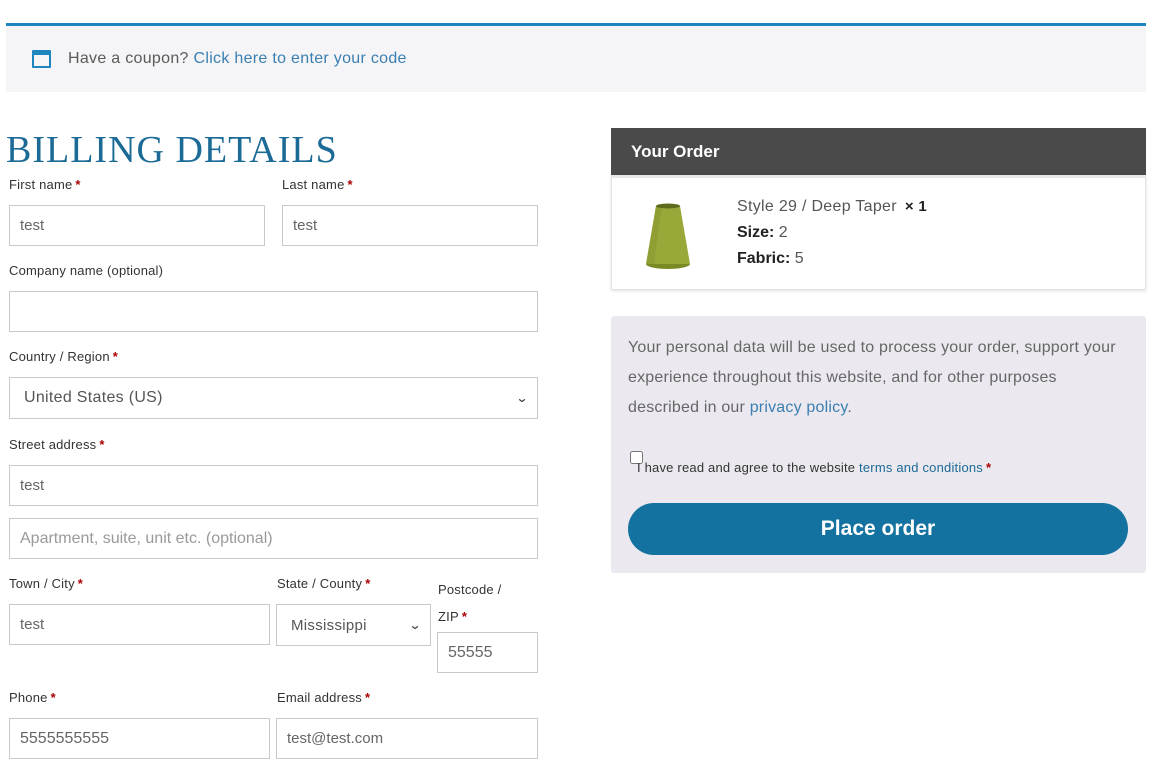 The image size is (1158, 780). I want to click on order-header: Your Order, so click(878, 151).